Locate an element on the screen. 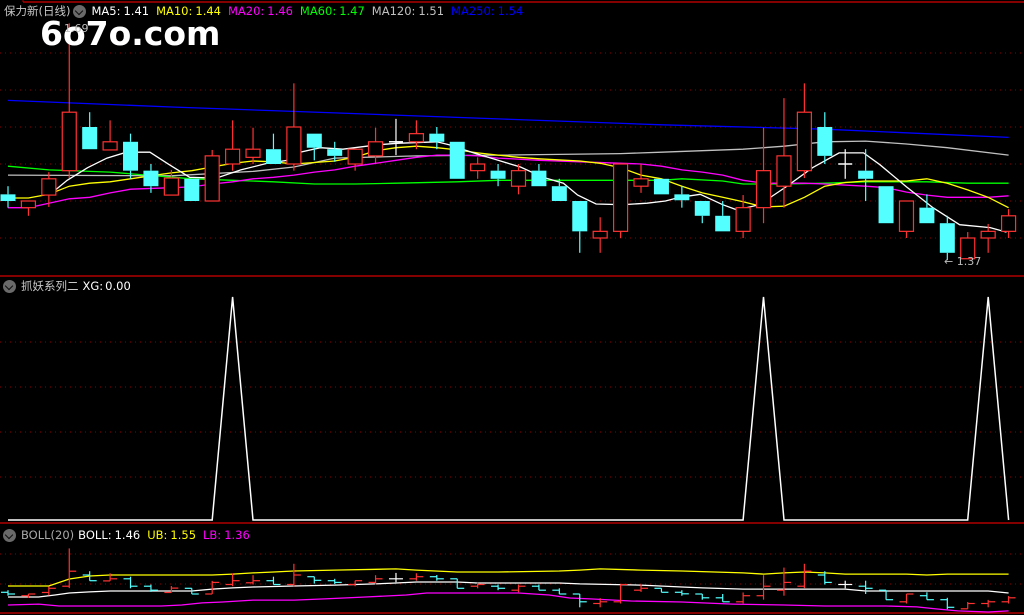  line-ma250 is located at coordinates (508, 119).